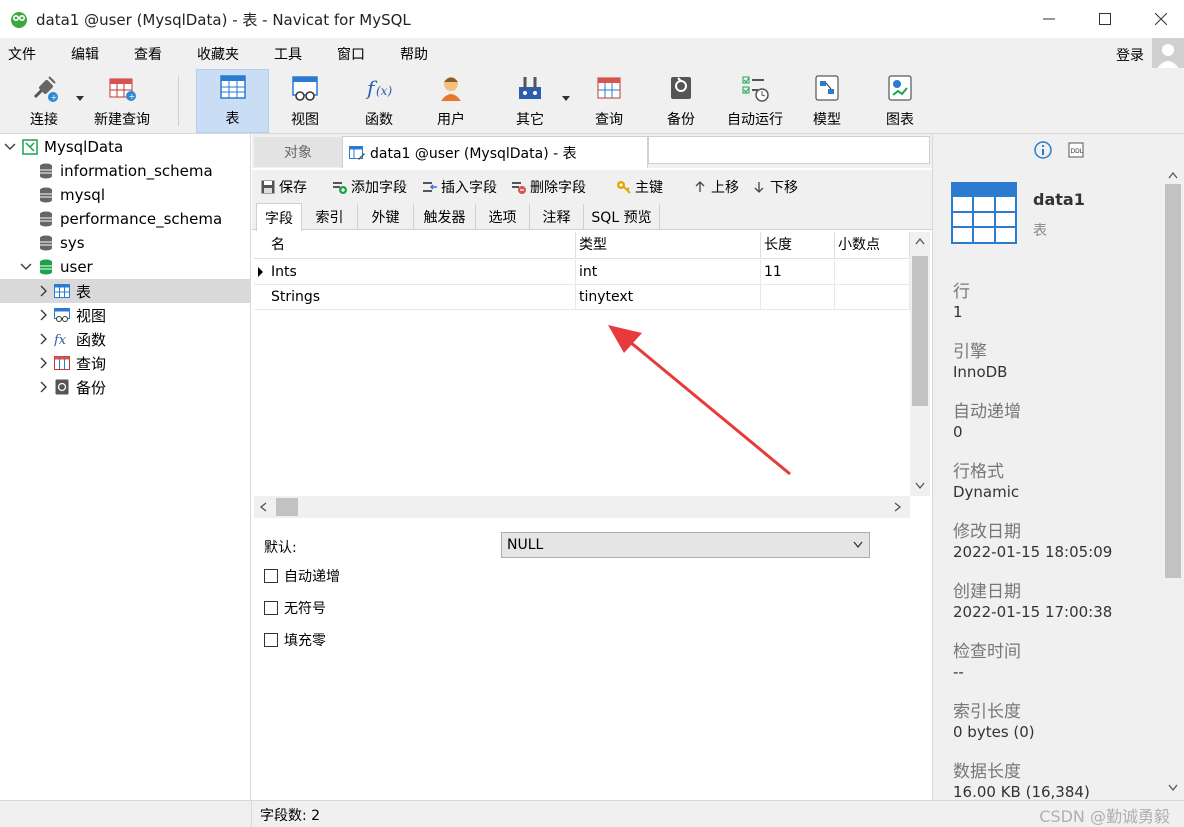 Image resolution: width=1184 pixels, height=827 pixels. What do you see at coordinates (1049, 19) in the screenshot?
I see `minimize-button` at bounding box center [1049, 19].